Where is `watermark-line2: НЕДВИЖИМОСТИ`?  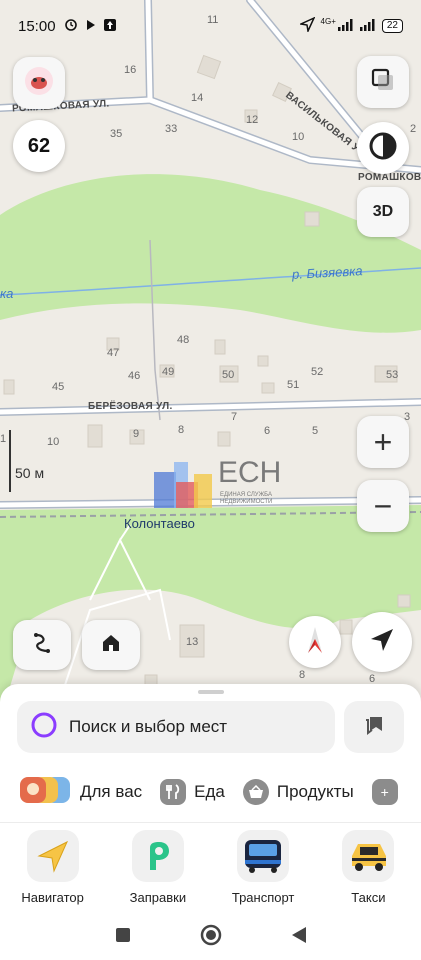
watermark-line2: НЕДВИЖИМОСТИ is located at coordinates (246, 502).